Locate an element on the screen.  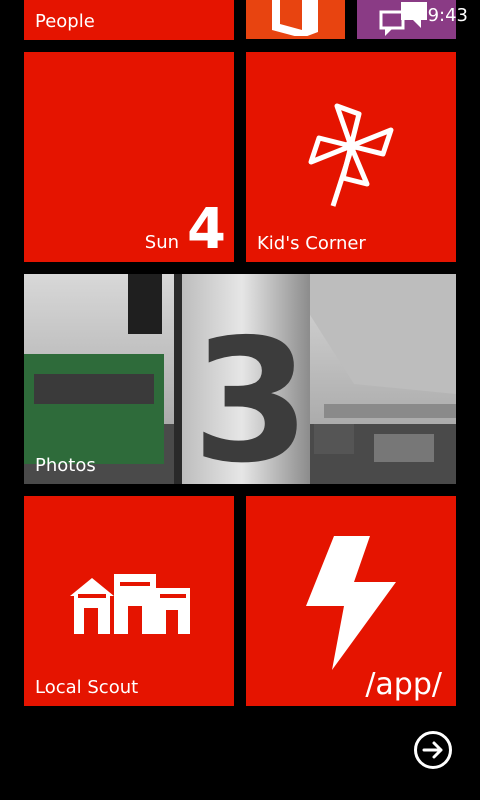
buildings-icon is located at coordinates (130, 604).